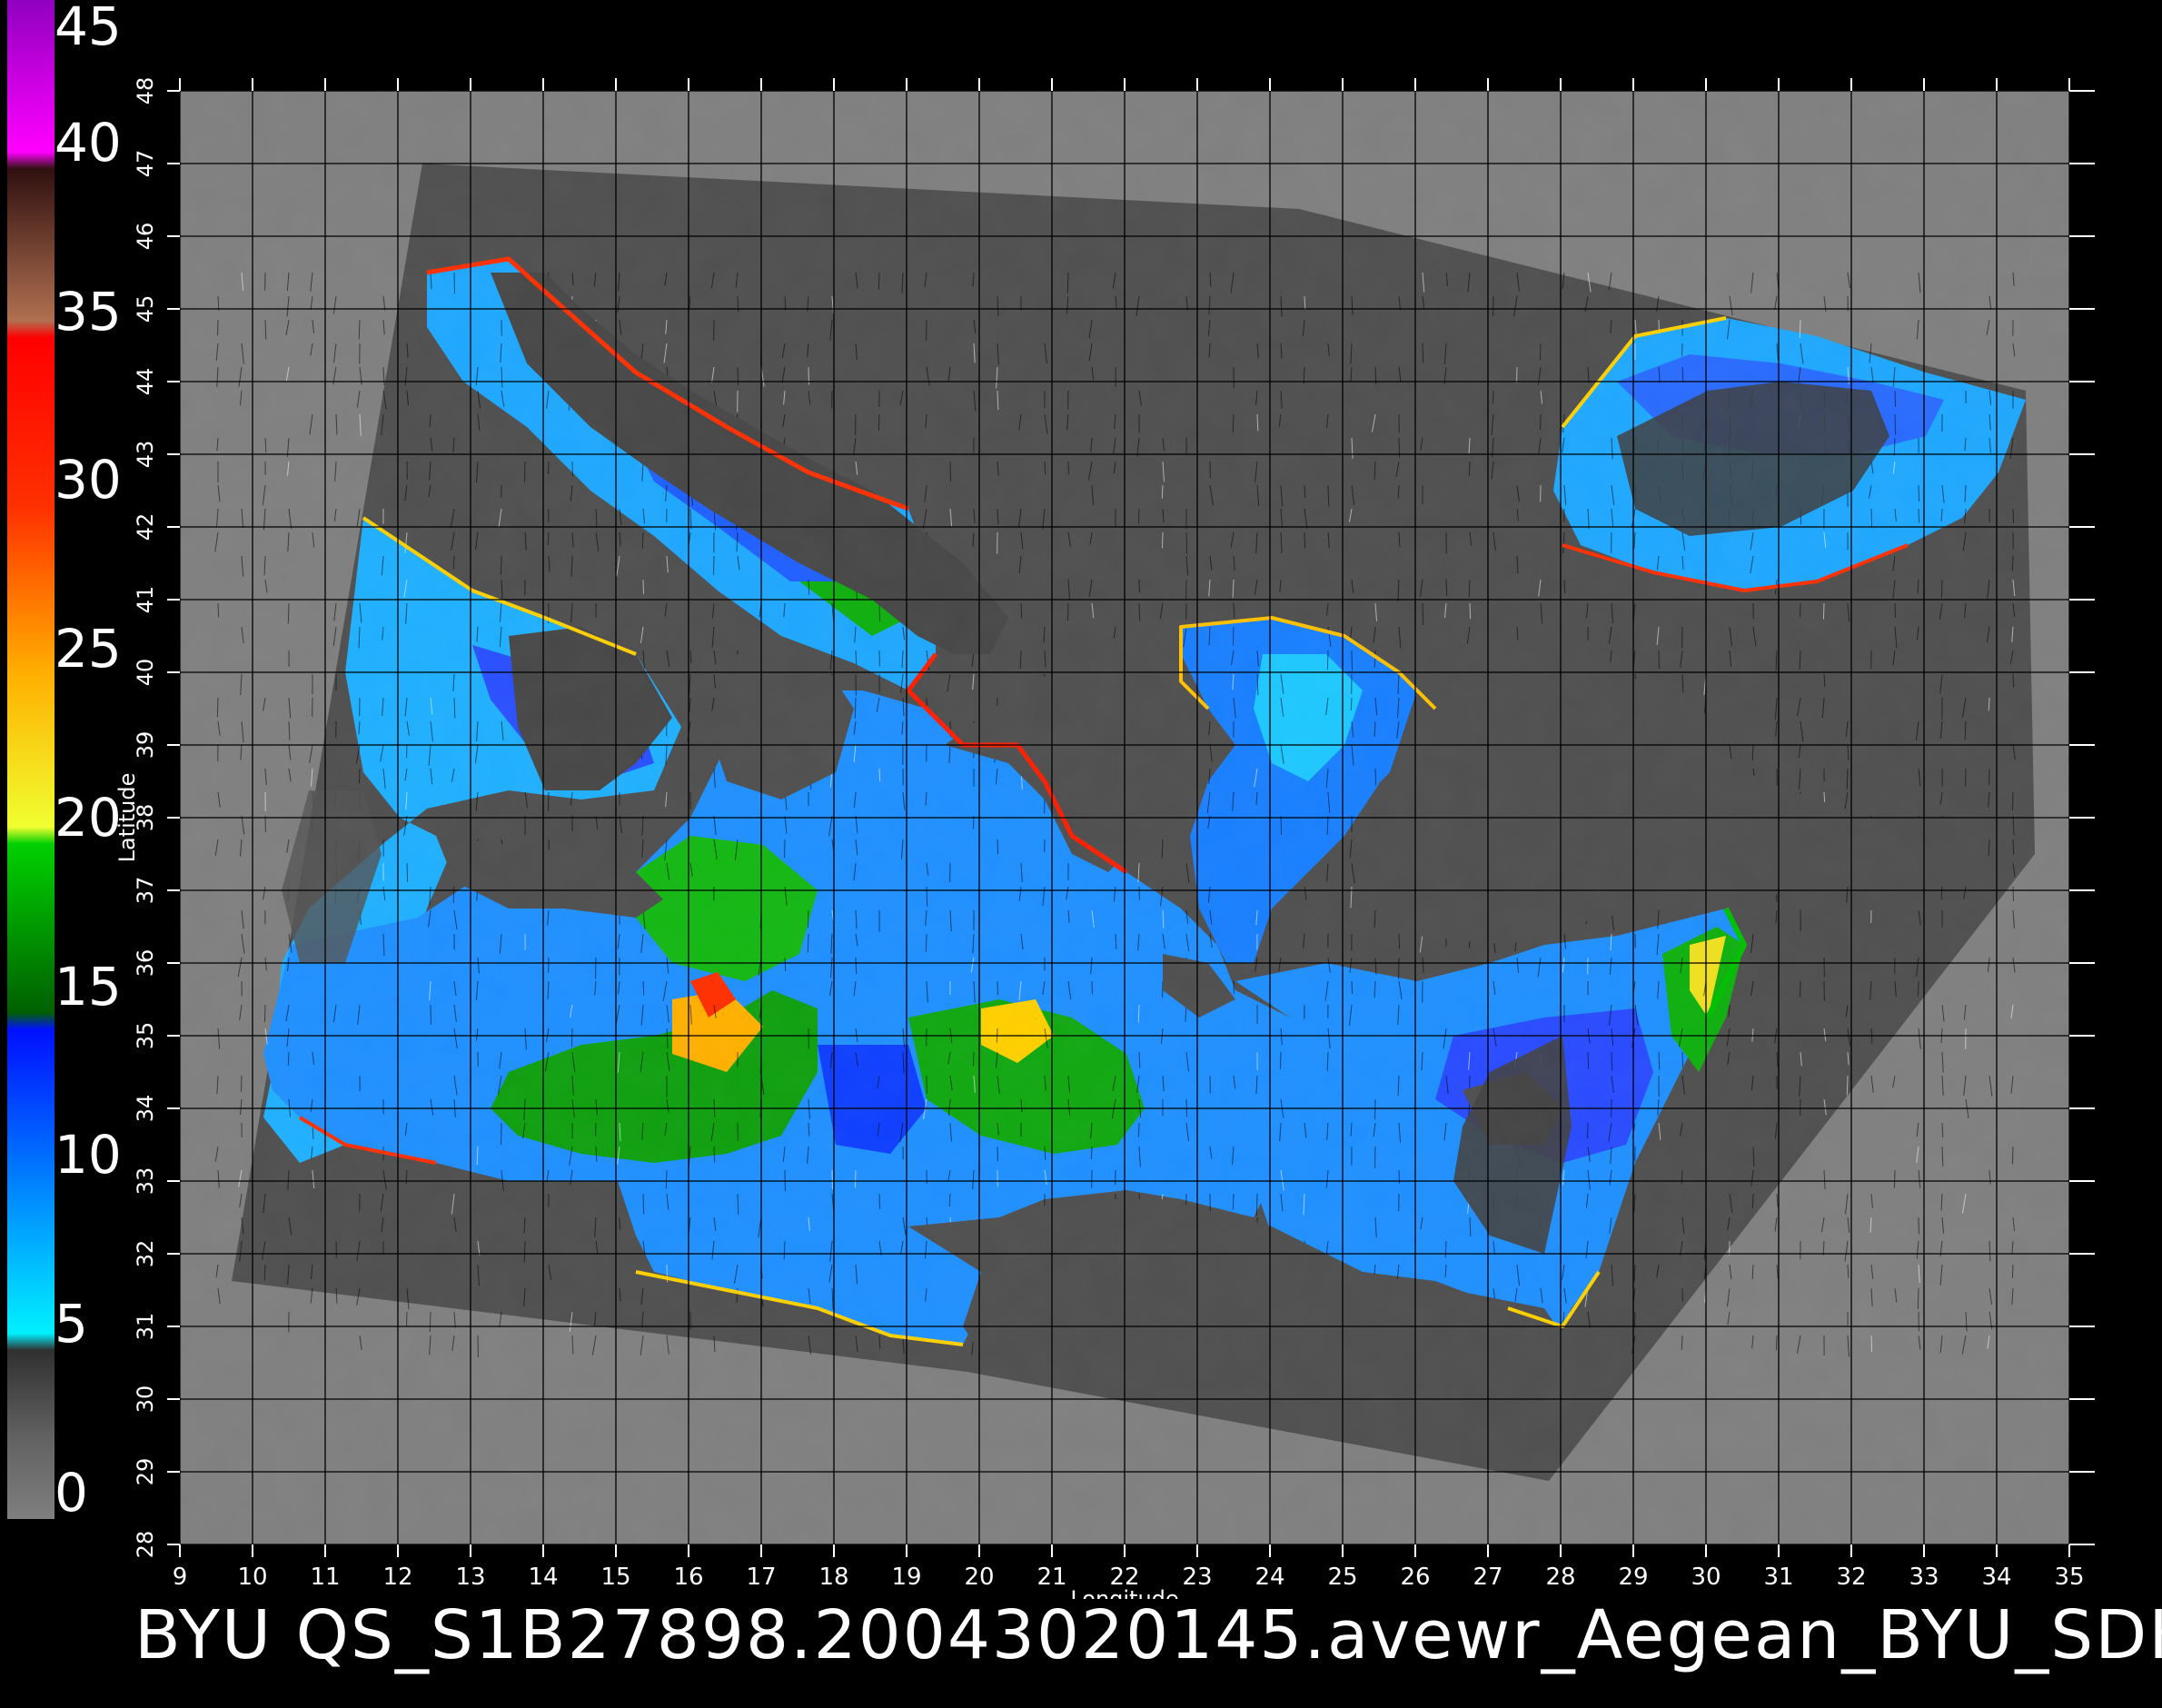  I want to click on latitude-tick-label: 40, so click(145, 673).